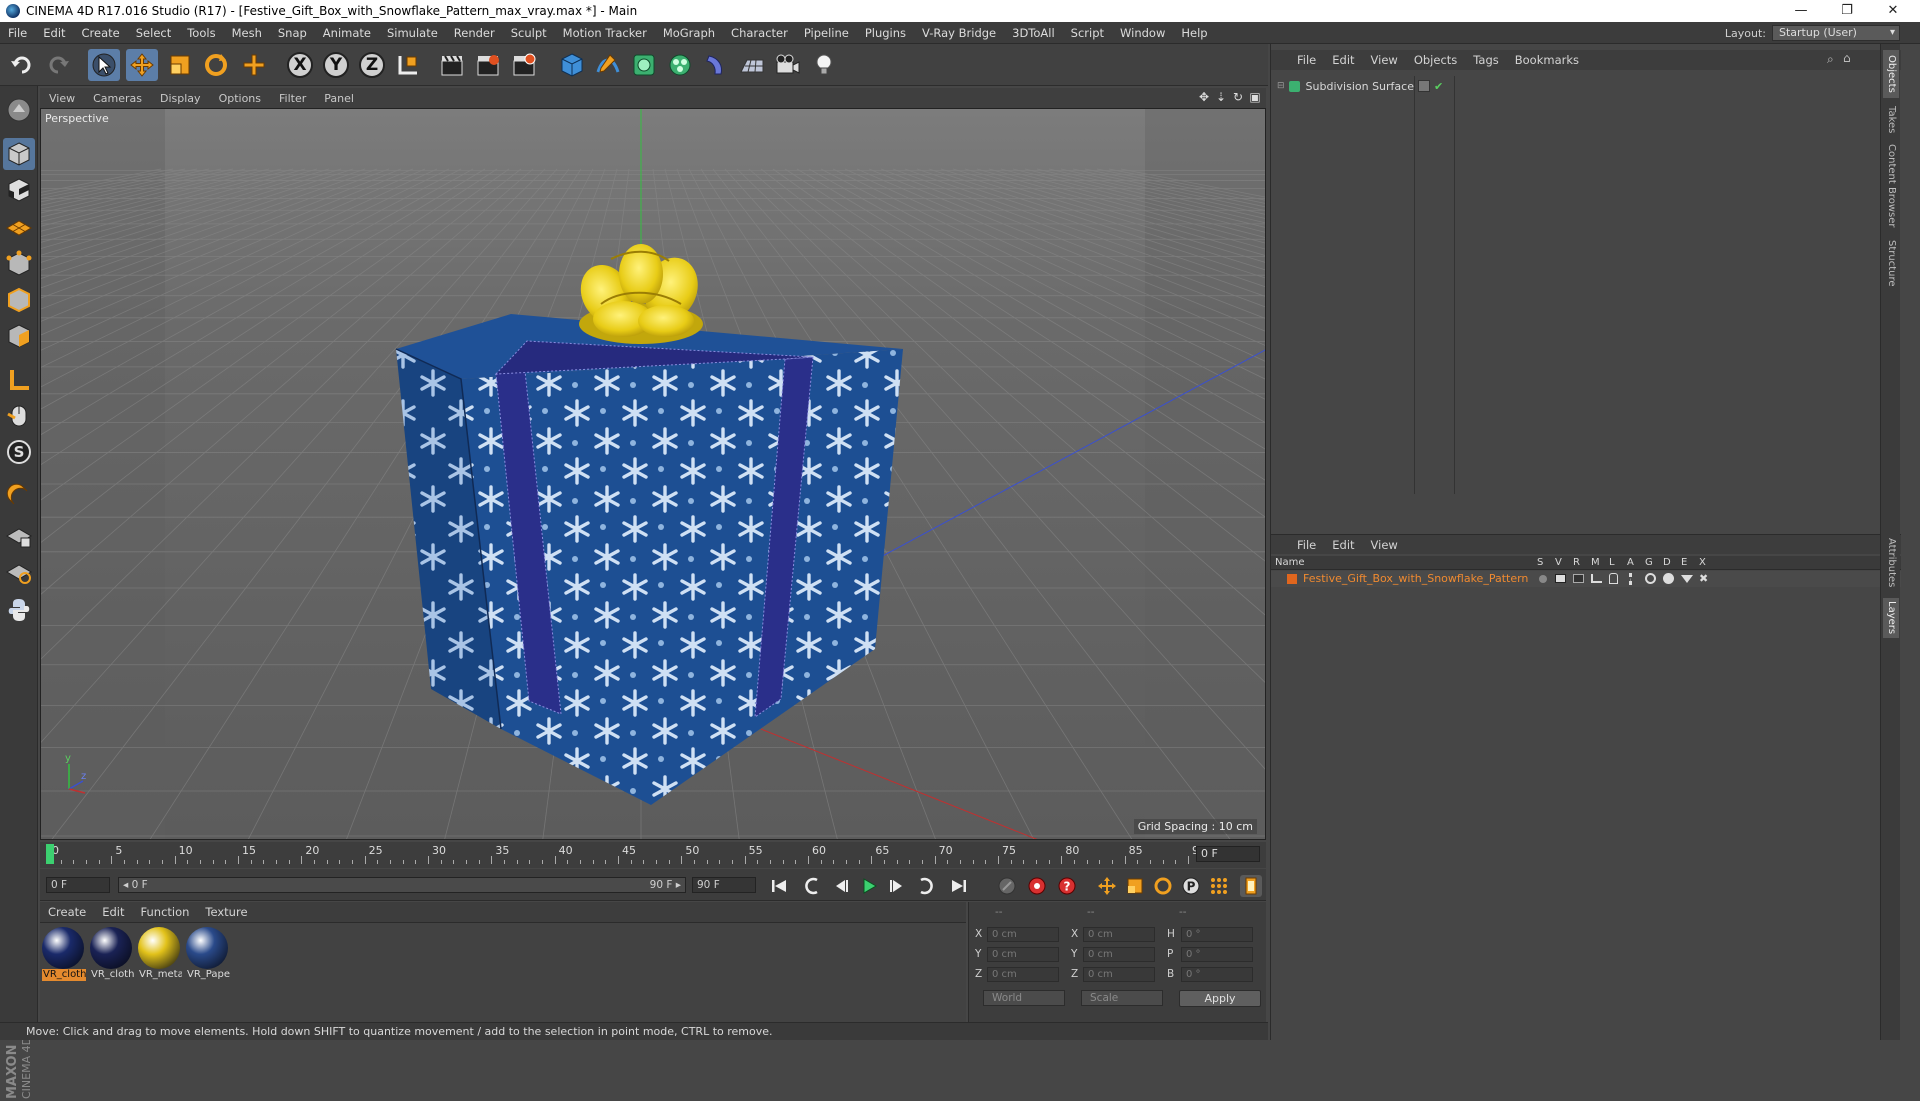 This screenshot has width=1920, height=1101. Describe the element at coordinates (452, 65) in the screenshot. I see `render-view-button` at that location.